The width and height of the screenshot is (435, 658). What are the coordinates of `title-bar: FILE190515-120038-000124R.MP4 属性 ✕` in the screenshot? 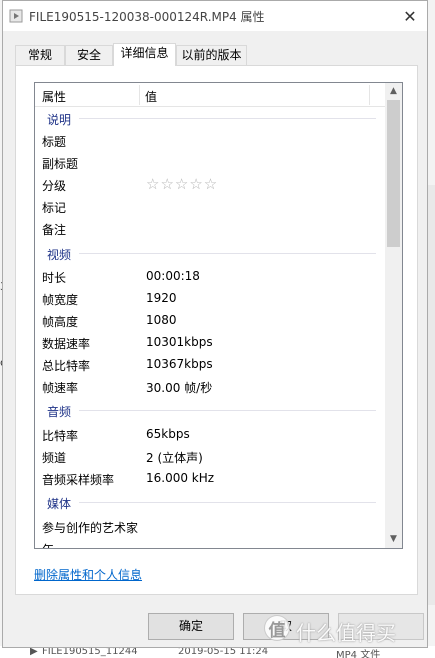 It's located at (215, 16).